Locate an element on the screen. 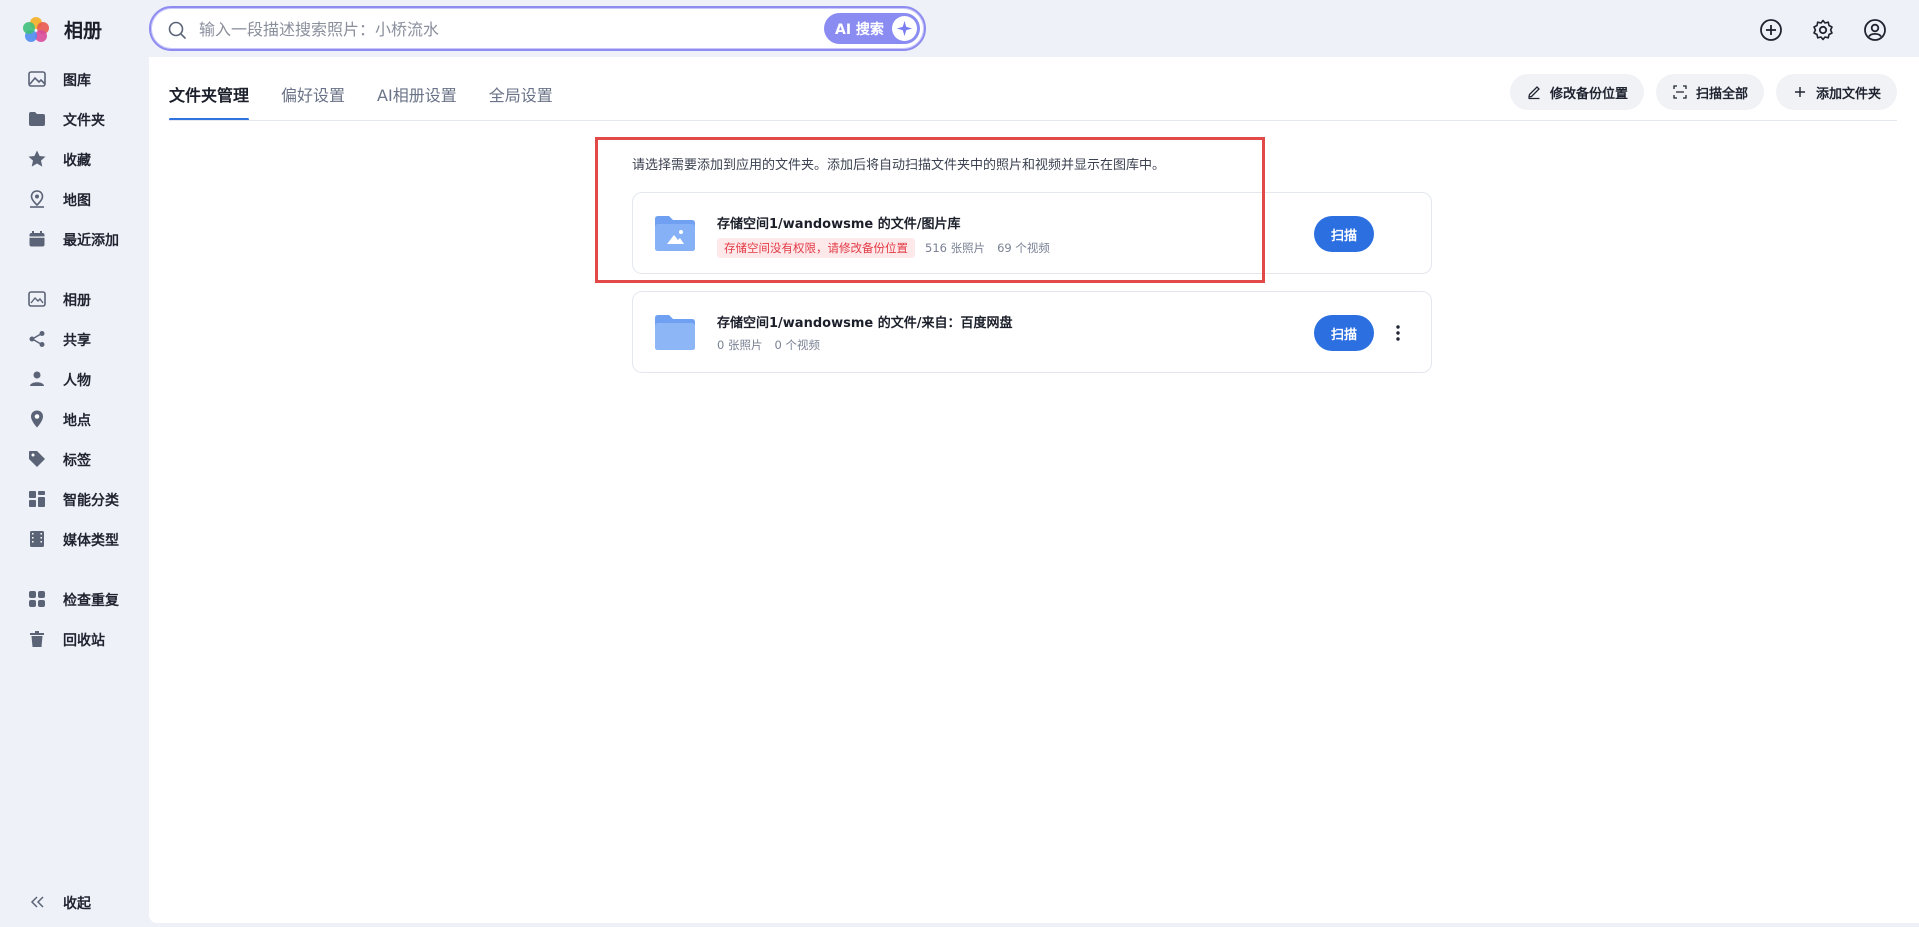 The image size is (1919, 927). grid-icon is located at coordinates (37, 499).